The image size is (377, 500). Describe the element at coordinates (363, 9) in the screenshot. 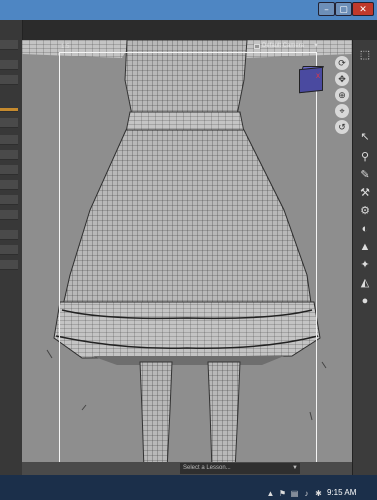

I see `close-button: ✕` at that location.